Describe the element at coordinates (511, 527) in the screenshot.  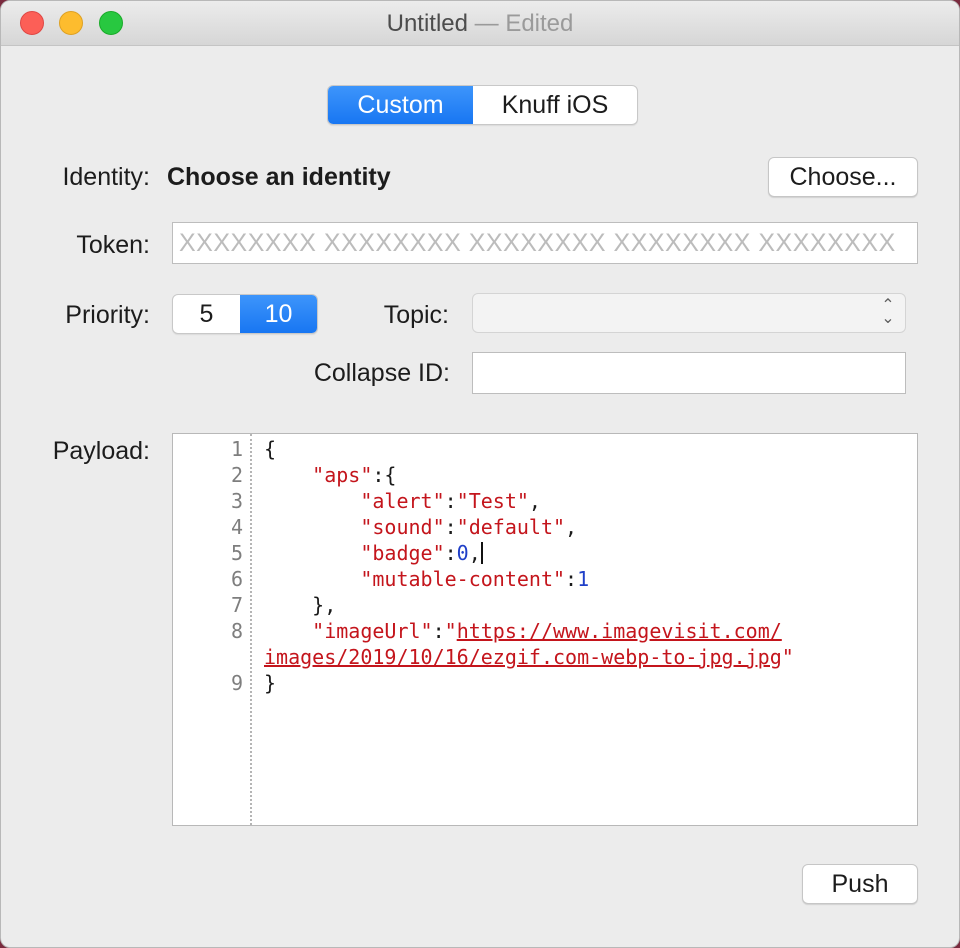
I see `code-token: "default"` at that location.